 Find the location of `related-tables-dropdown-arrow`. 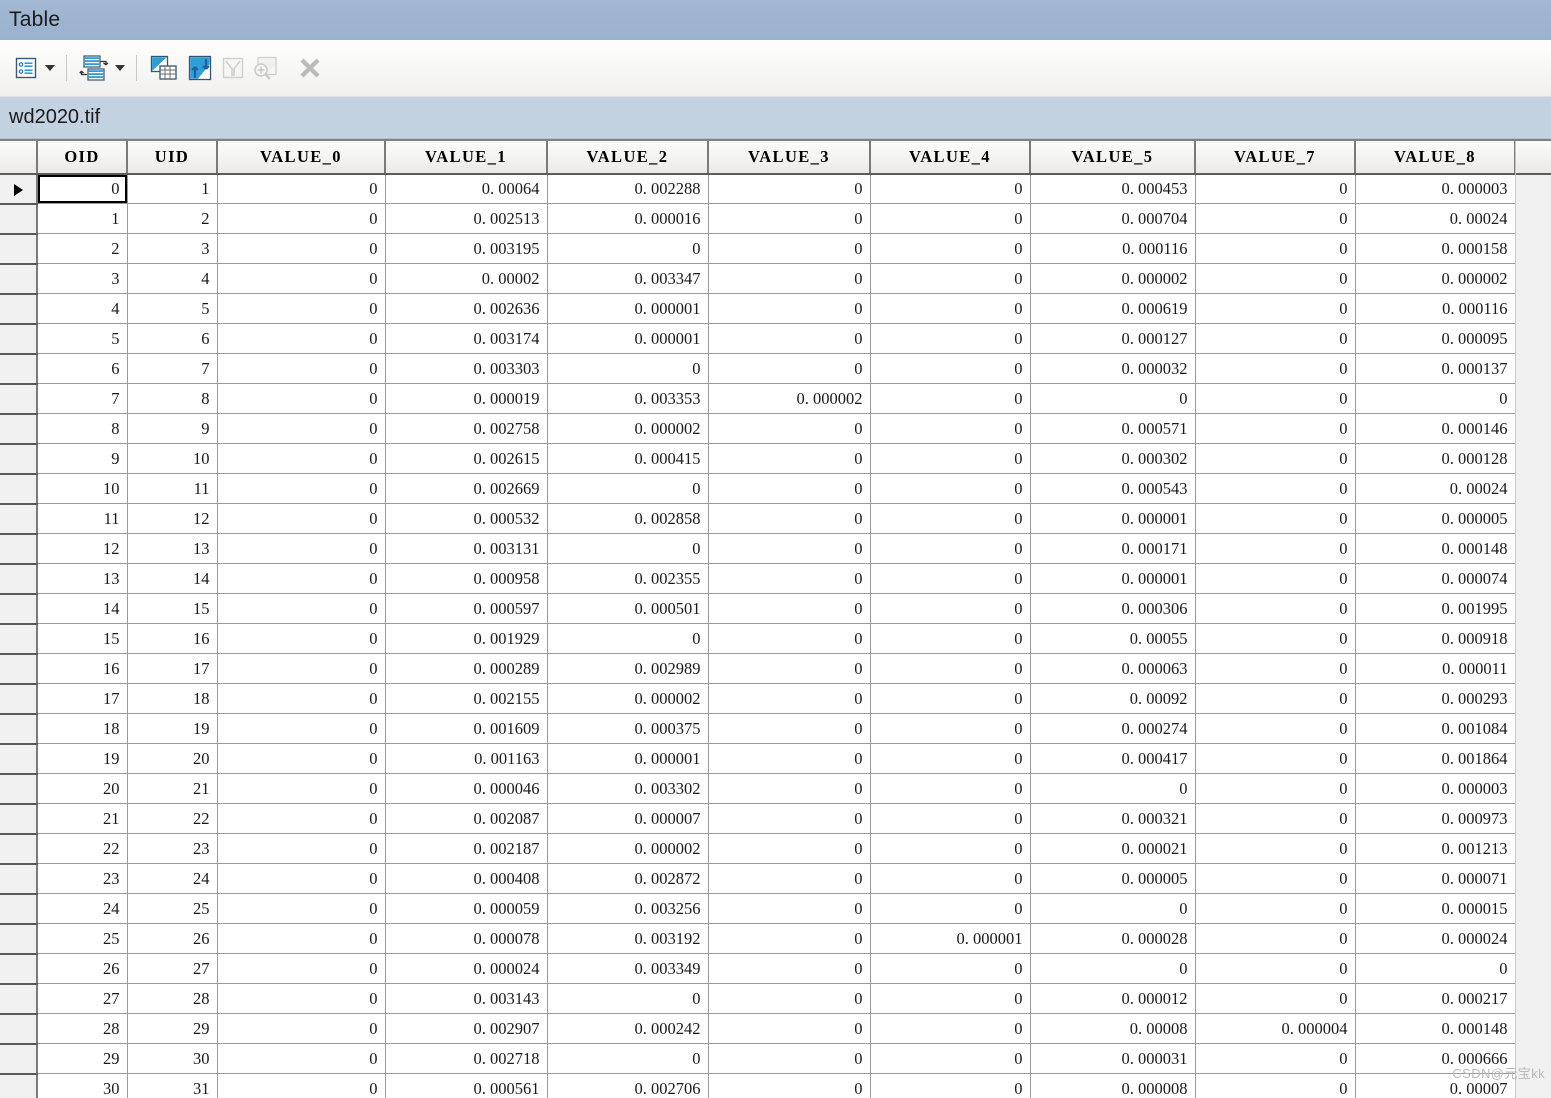

related-tables-dropdown-arrow is located at coordinates (119, 68).